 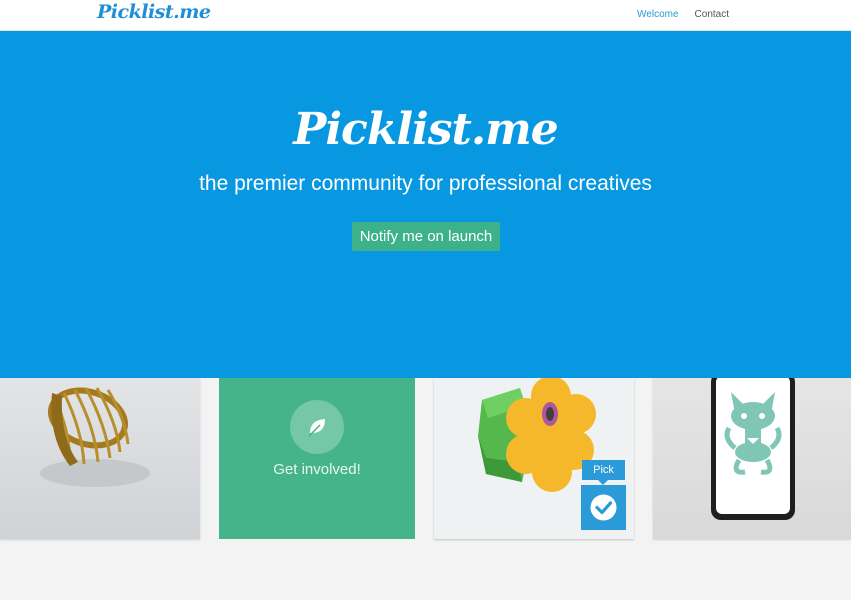 I want to click on pick-button, so click(x=603, y=507).